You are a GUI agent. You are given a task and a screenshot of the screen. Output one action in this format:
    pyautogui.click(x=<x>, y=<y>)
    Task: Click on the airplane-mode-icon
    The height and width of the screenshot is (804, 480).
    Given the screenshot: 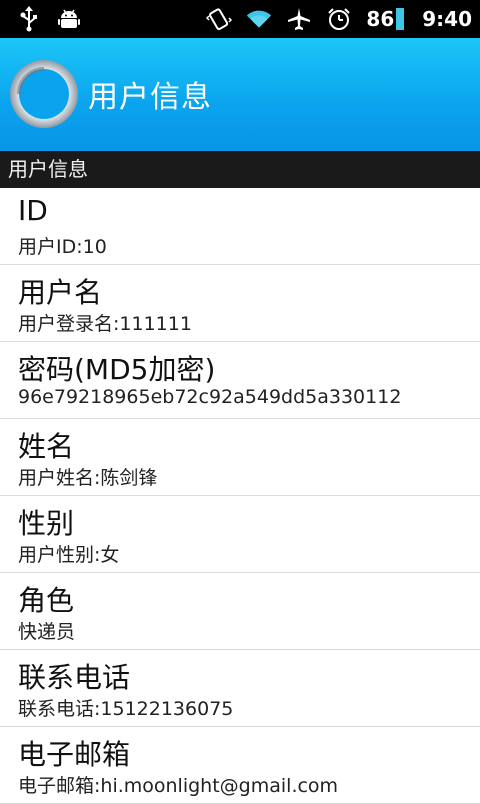 What is the action you would take?
    pyautogui.click(x=299, y=19)
    